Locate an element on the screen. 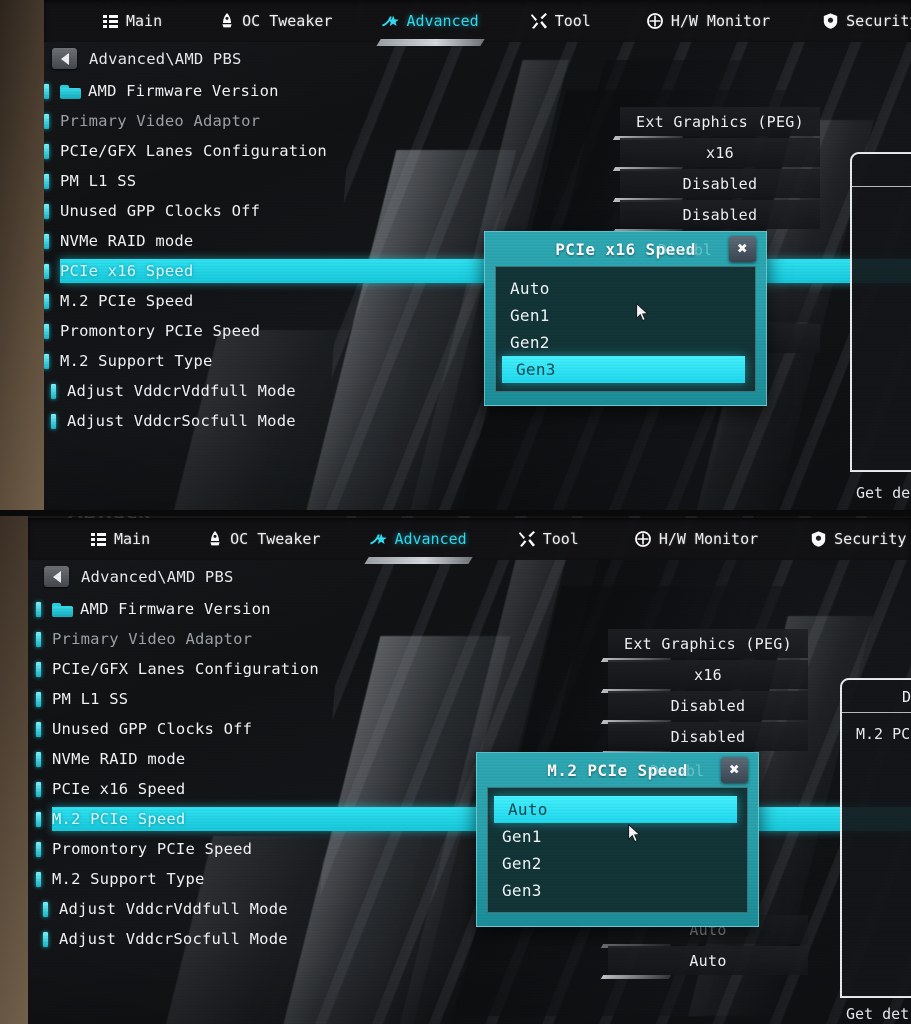 The height and width of the screenshot is (1024, 911). description-panel: Desc is located at coordinates (880, 312).